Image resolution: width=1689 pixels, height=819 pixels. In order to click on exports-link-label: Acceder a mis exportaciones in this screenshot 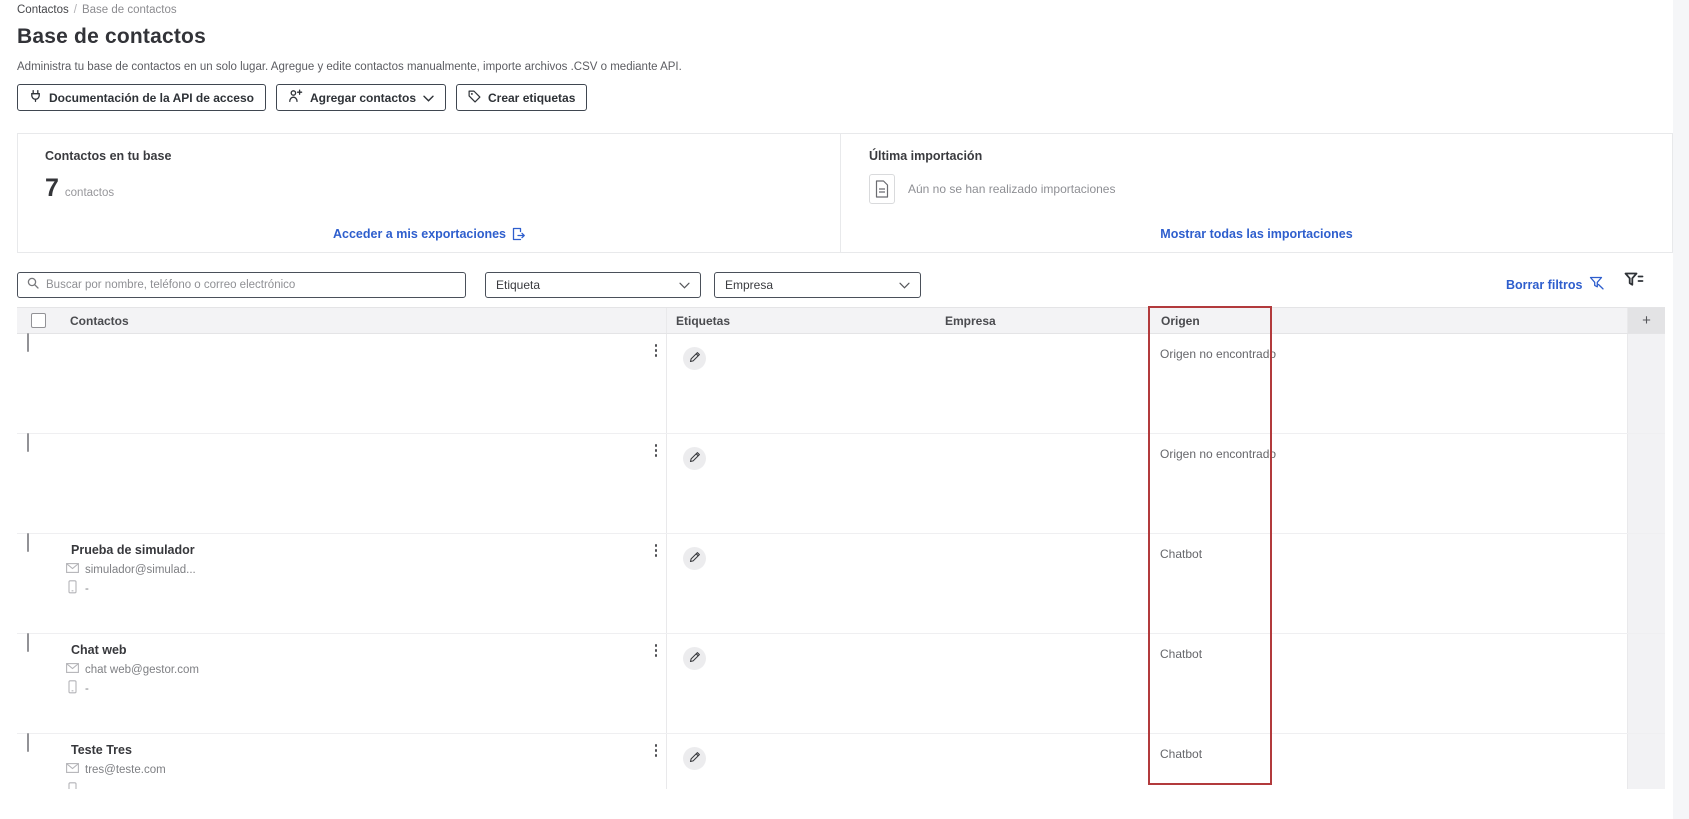, I will do `click(419, 234)`.